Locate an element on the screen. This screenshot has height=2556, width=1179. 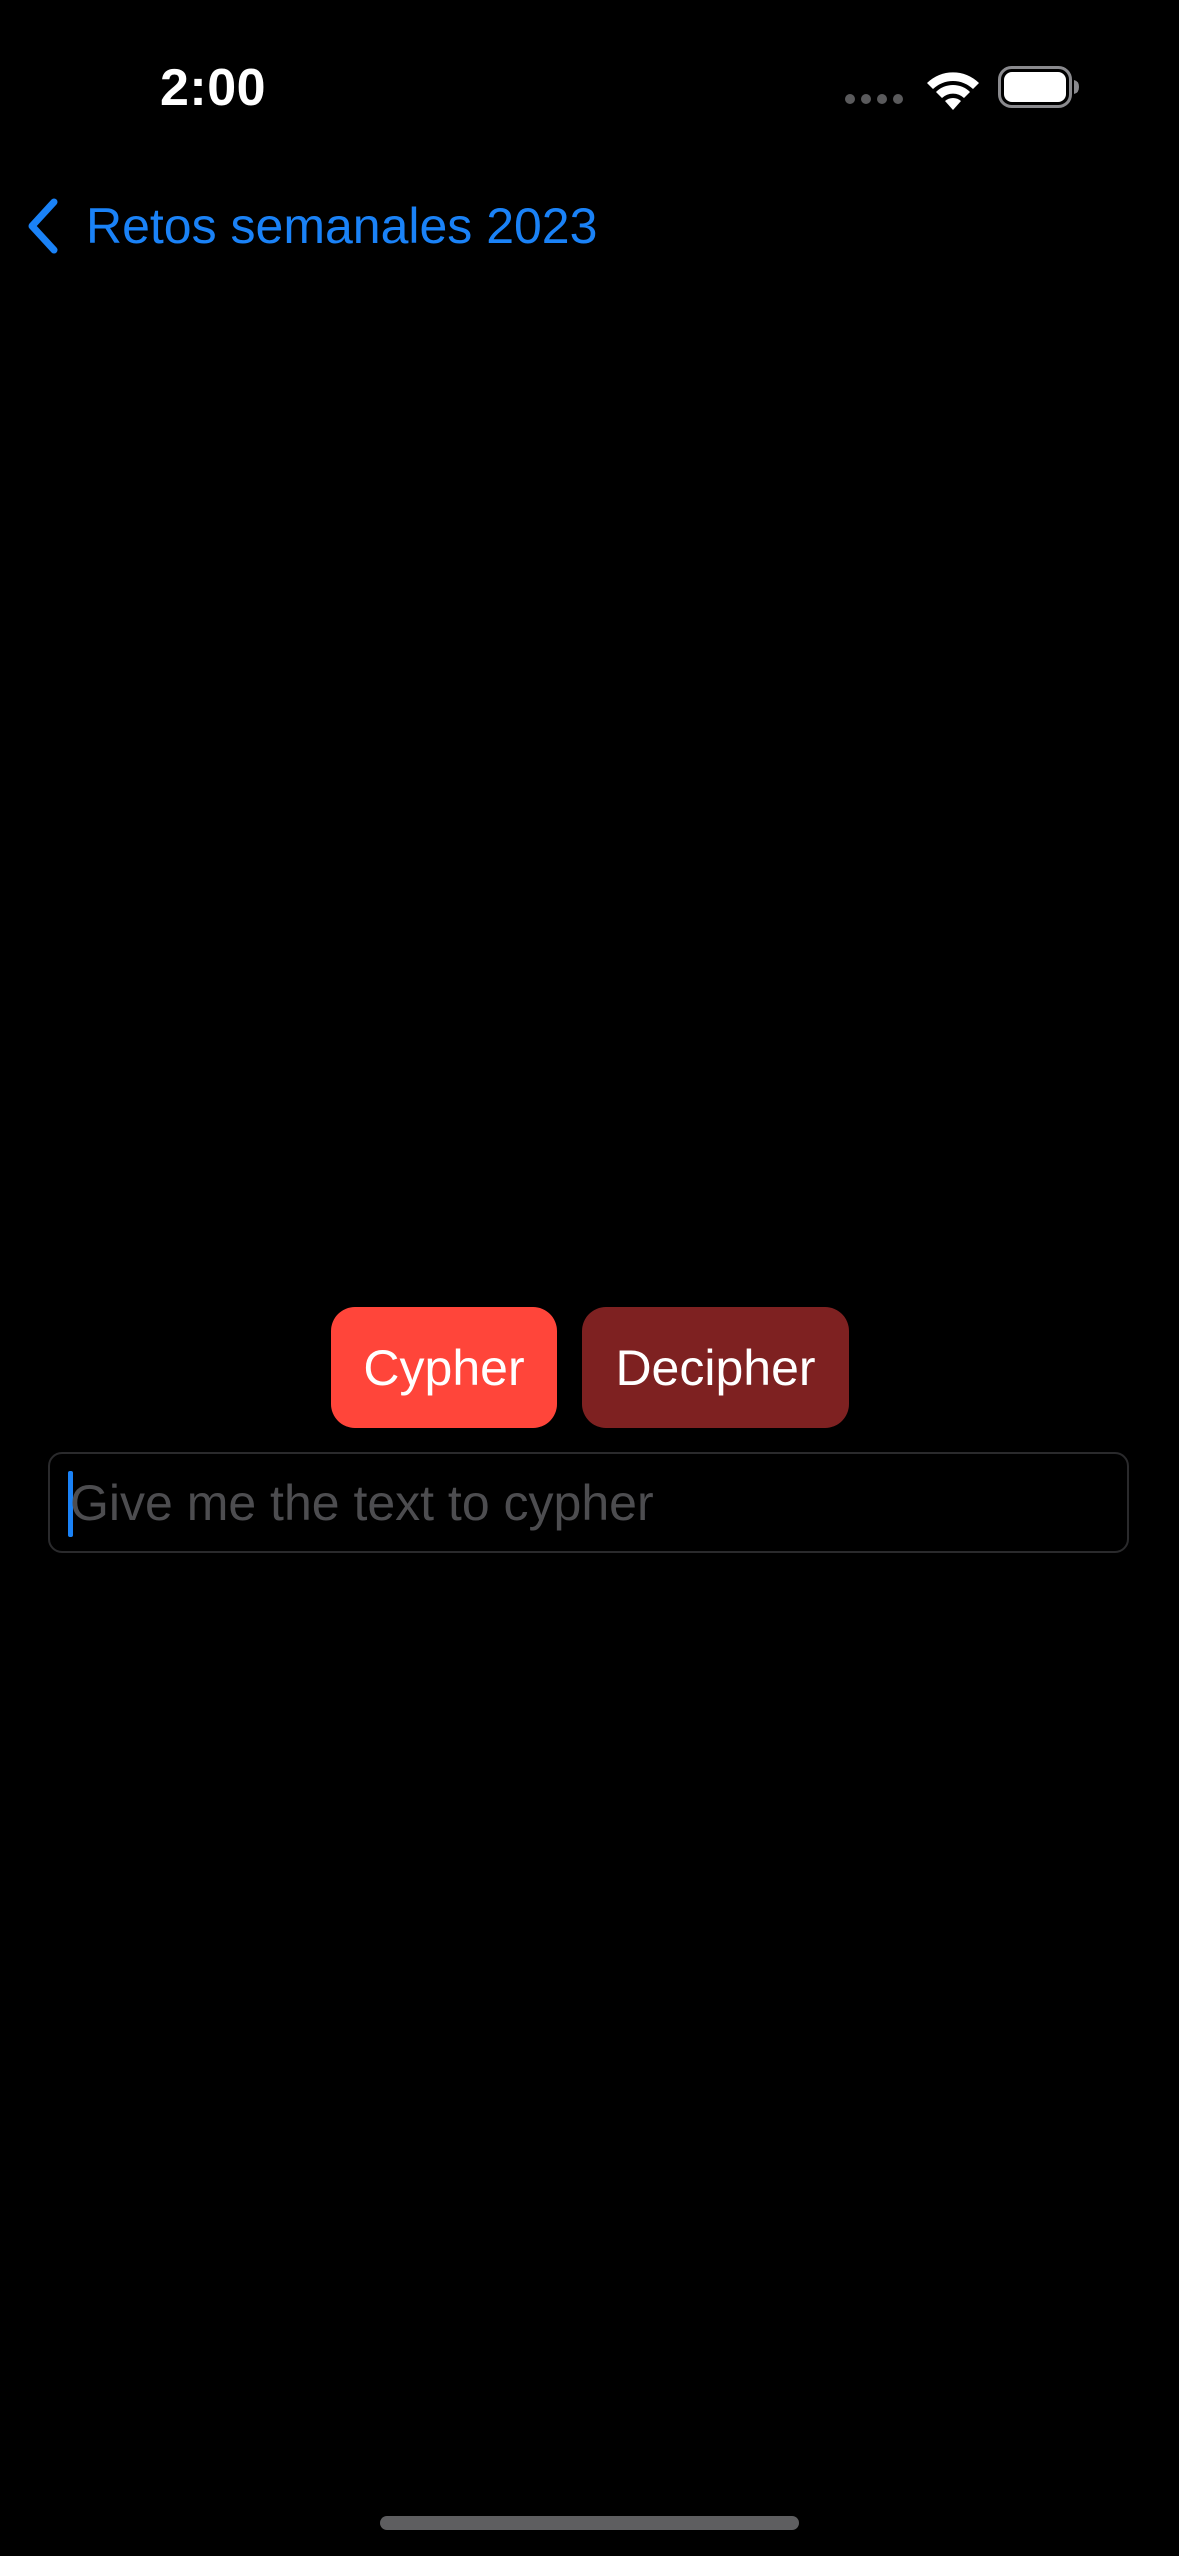
chevron-left-icon is located at coordinates (43, 226).